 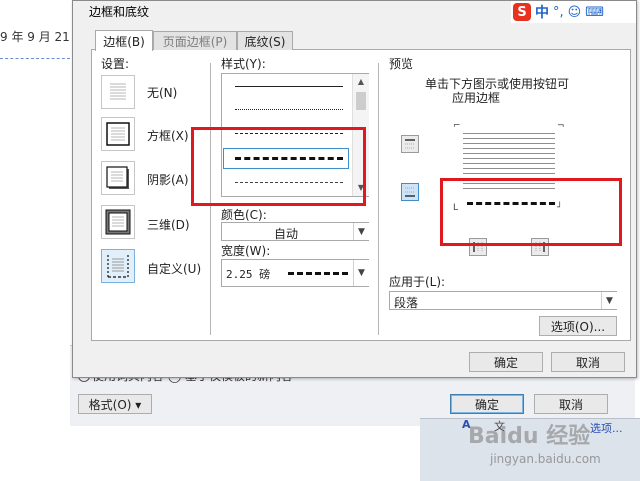 I want to click on emoji-icon: ☺, so click(x=575, y=12).